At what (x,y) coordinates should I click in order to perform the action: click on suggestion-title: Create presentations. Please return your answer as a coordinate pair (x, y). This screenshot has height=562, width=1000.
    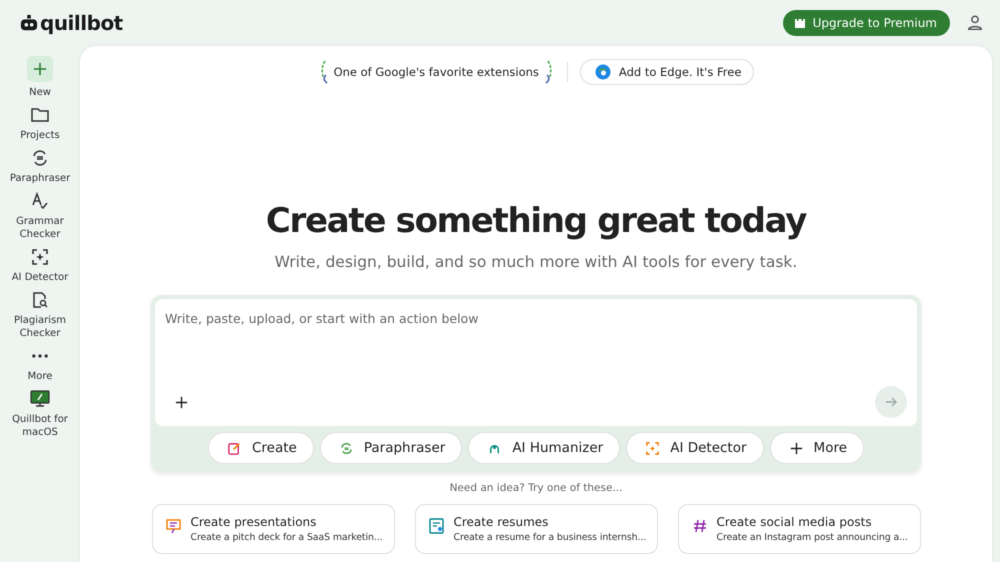
    Looking at the image, I should click on (254, 522).